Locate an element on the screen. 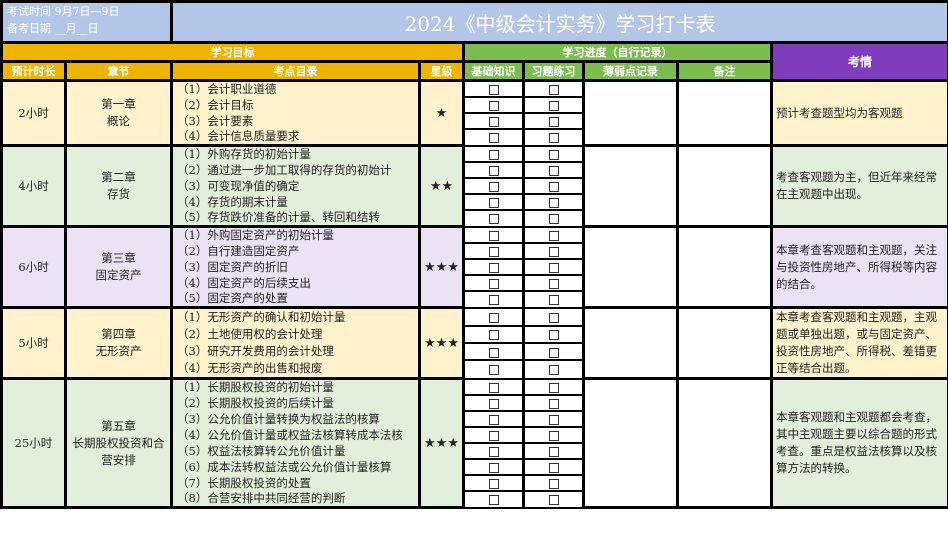 The height and width of the screenshot is (554, 948). topic-item: （1）会计职业道德 is located at coordinates (295, 88).